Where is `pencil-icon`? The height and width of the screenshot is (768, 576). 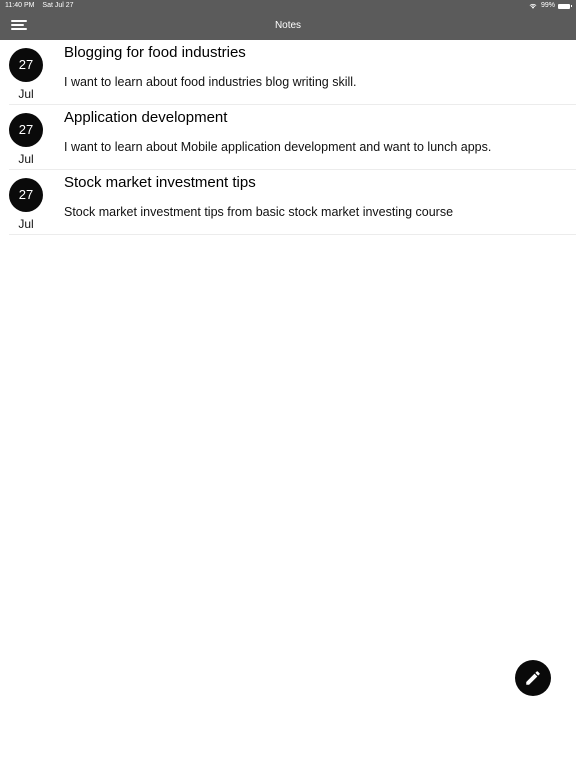 pencil-icon is located at coordinates (533, 678).